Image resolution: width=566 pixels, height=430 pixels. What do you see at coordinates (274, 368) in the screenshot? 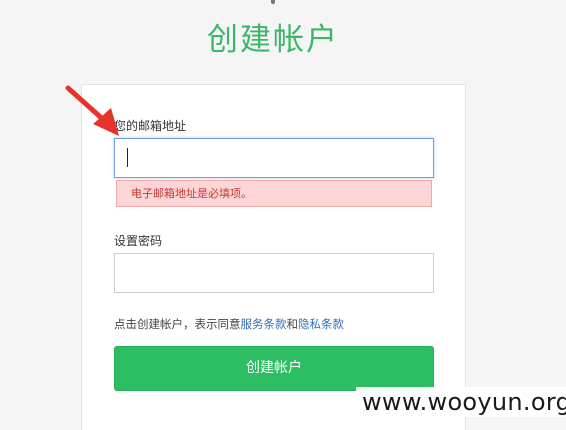
I see `create-account-button: 创建帐户` at bounding box center [274, 368].